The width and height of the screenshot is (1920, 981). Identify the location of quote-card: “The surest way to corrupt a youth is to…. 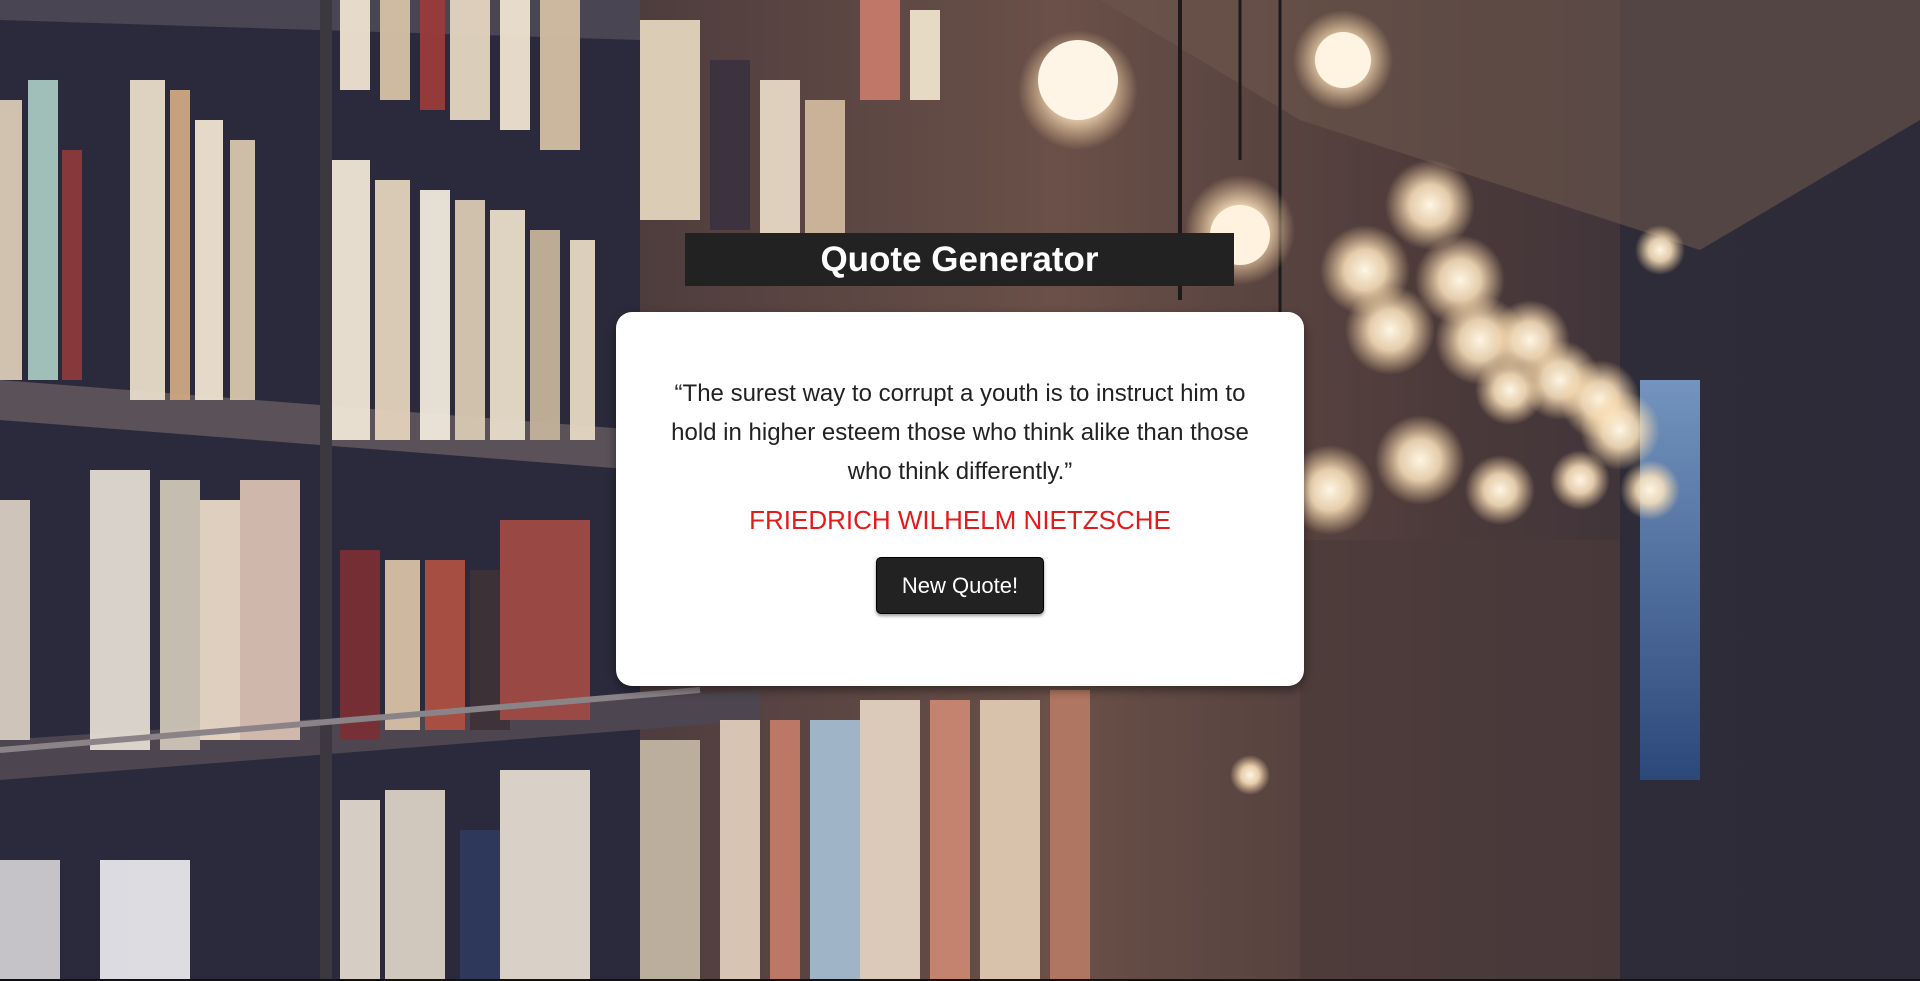
(960, 499).